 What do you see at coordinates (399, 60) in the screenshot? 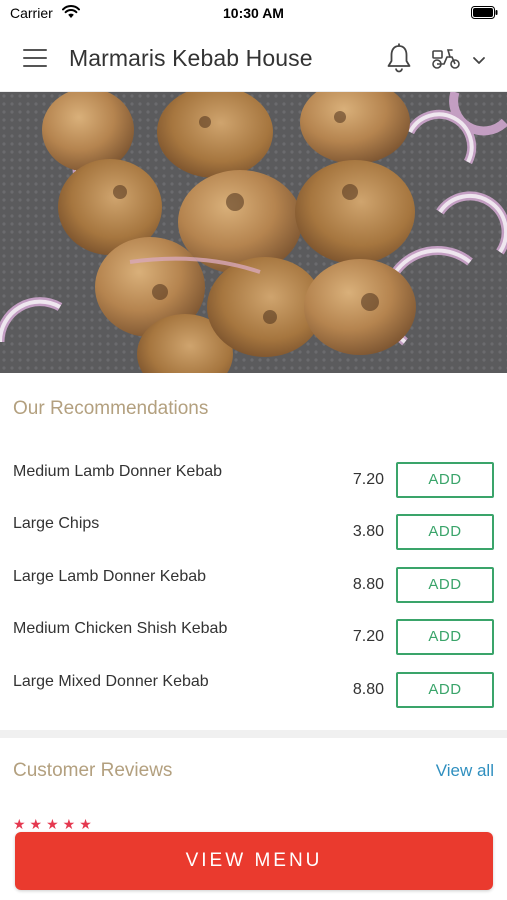
I see `bell-icon` at bounding box center [399, 60].